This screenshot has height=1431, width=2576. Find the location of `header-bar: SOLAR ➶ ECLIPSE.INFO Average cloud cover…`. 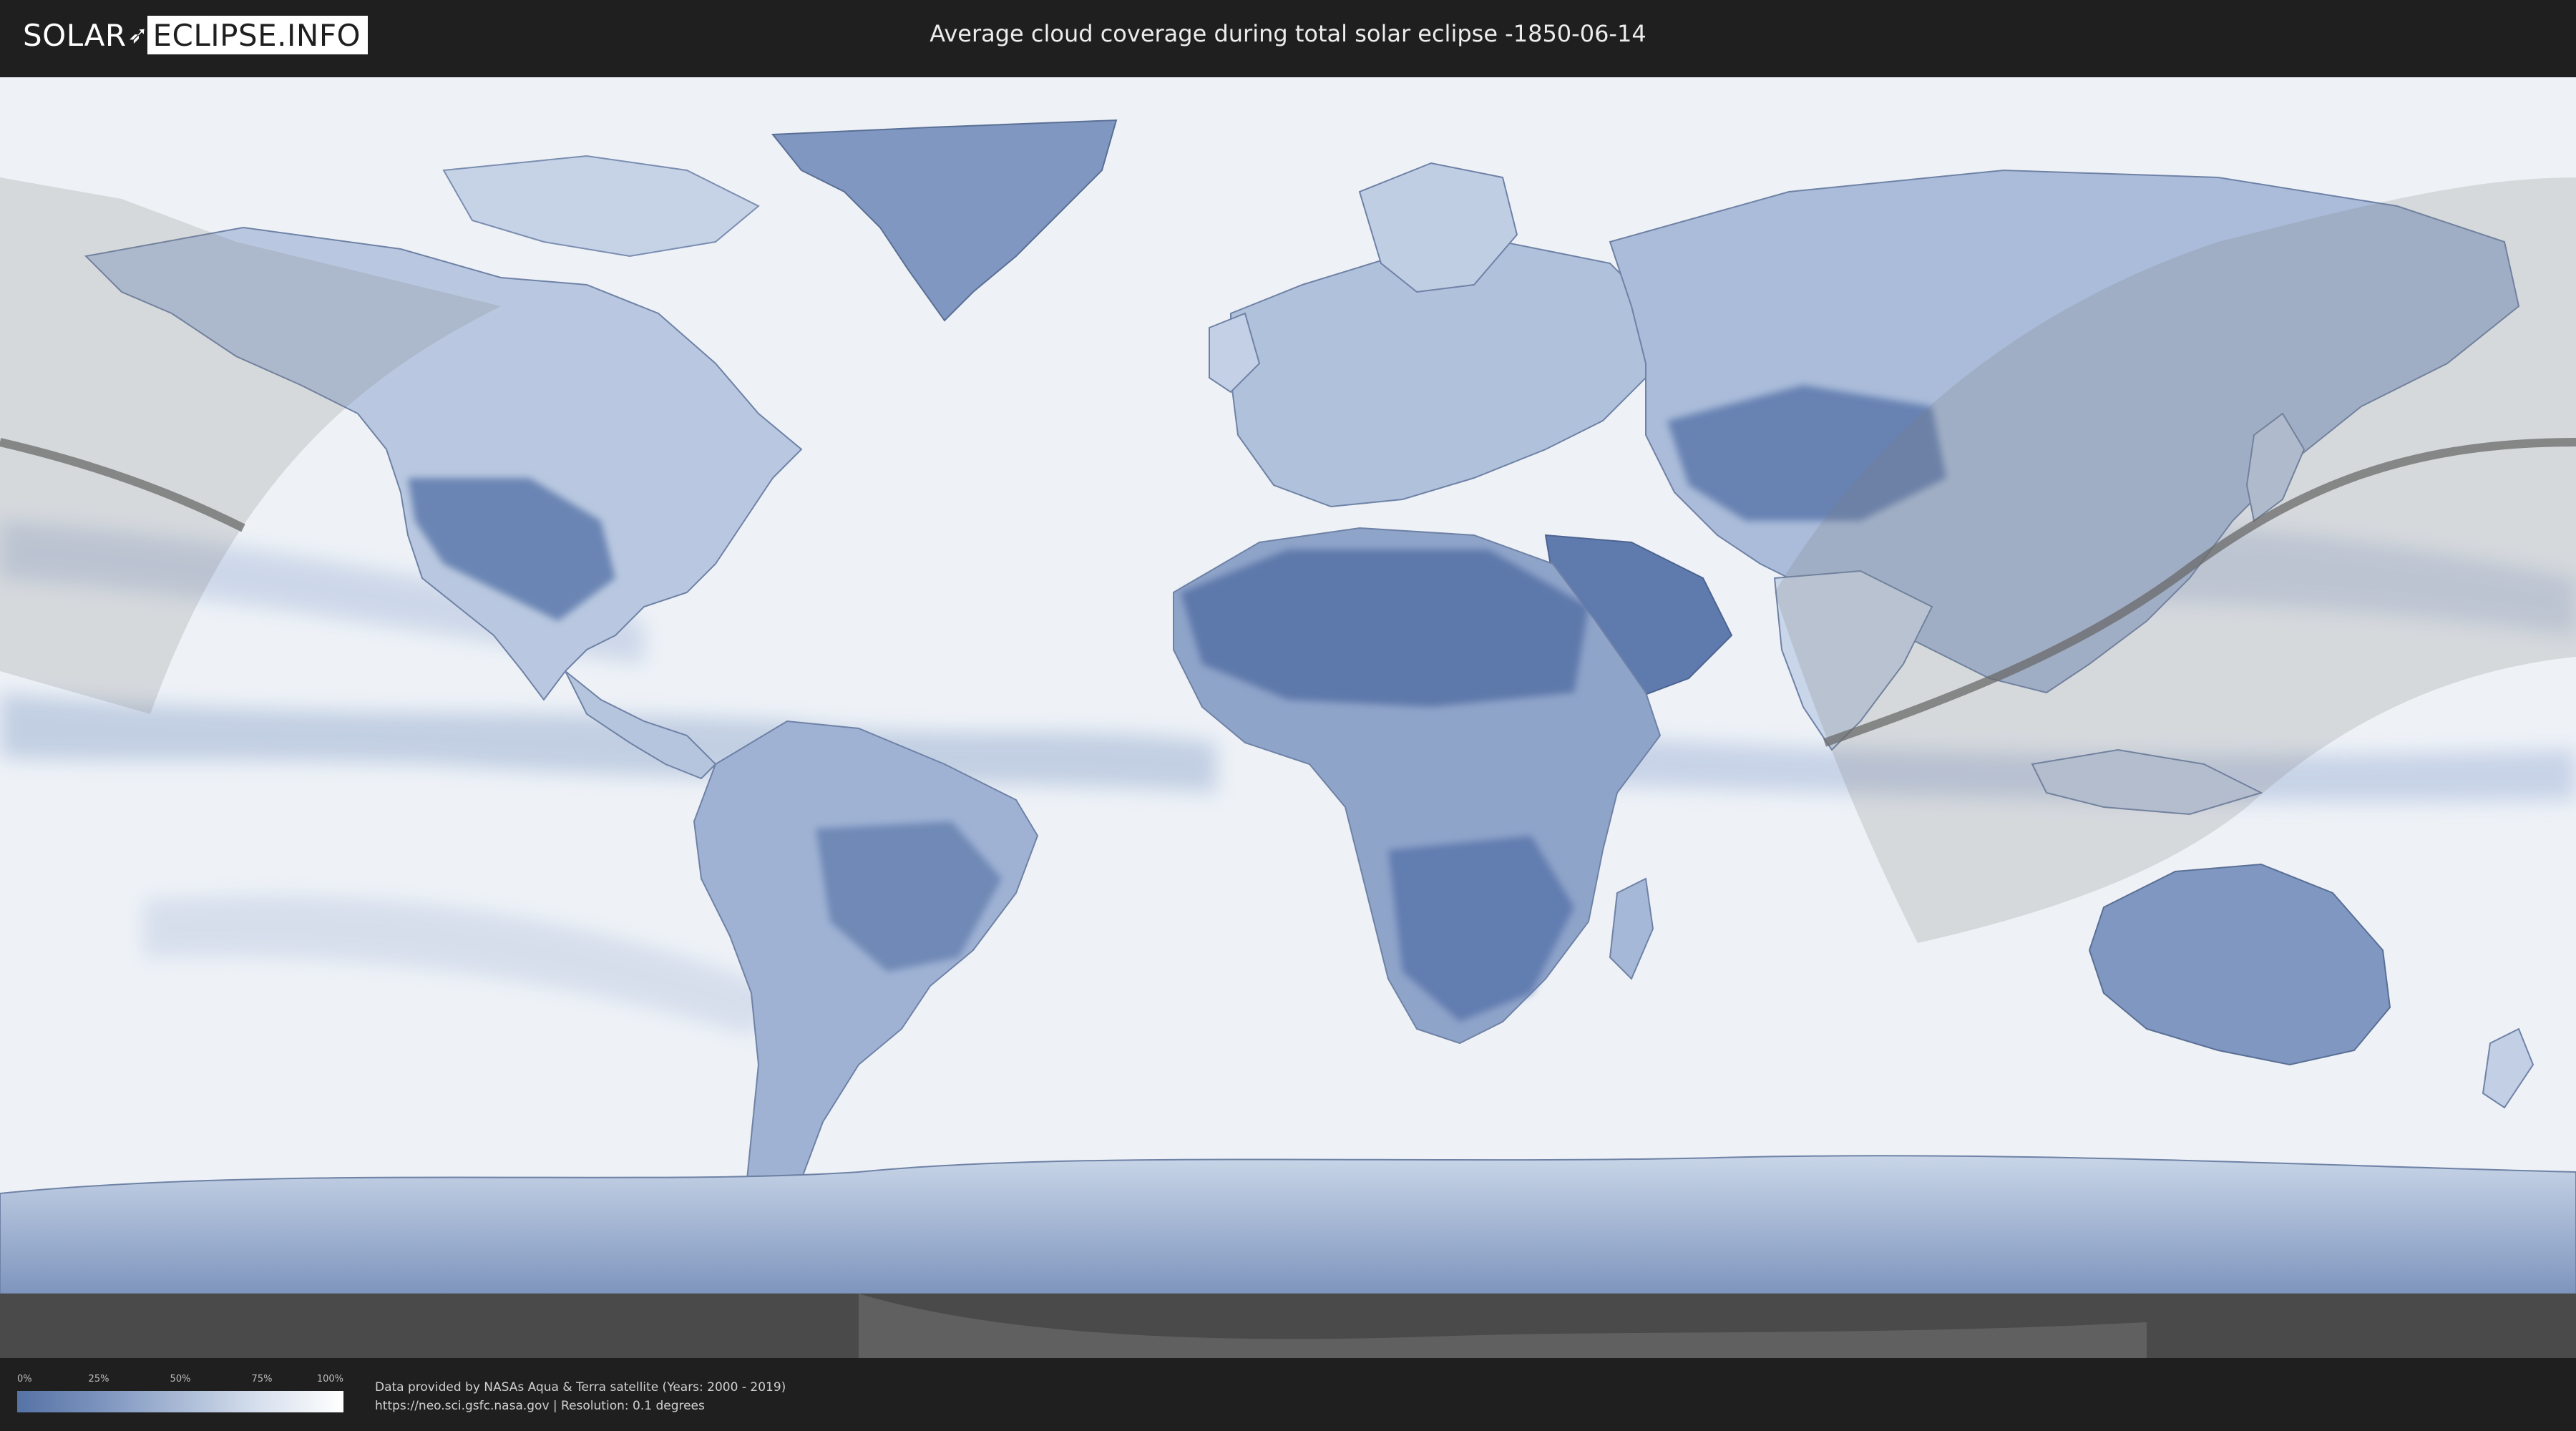

header-bar: SOLAR ➶ ECLIPSE.INFO Average cloud cover… is located at coordinates (1288, 36).